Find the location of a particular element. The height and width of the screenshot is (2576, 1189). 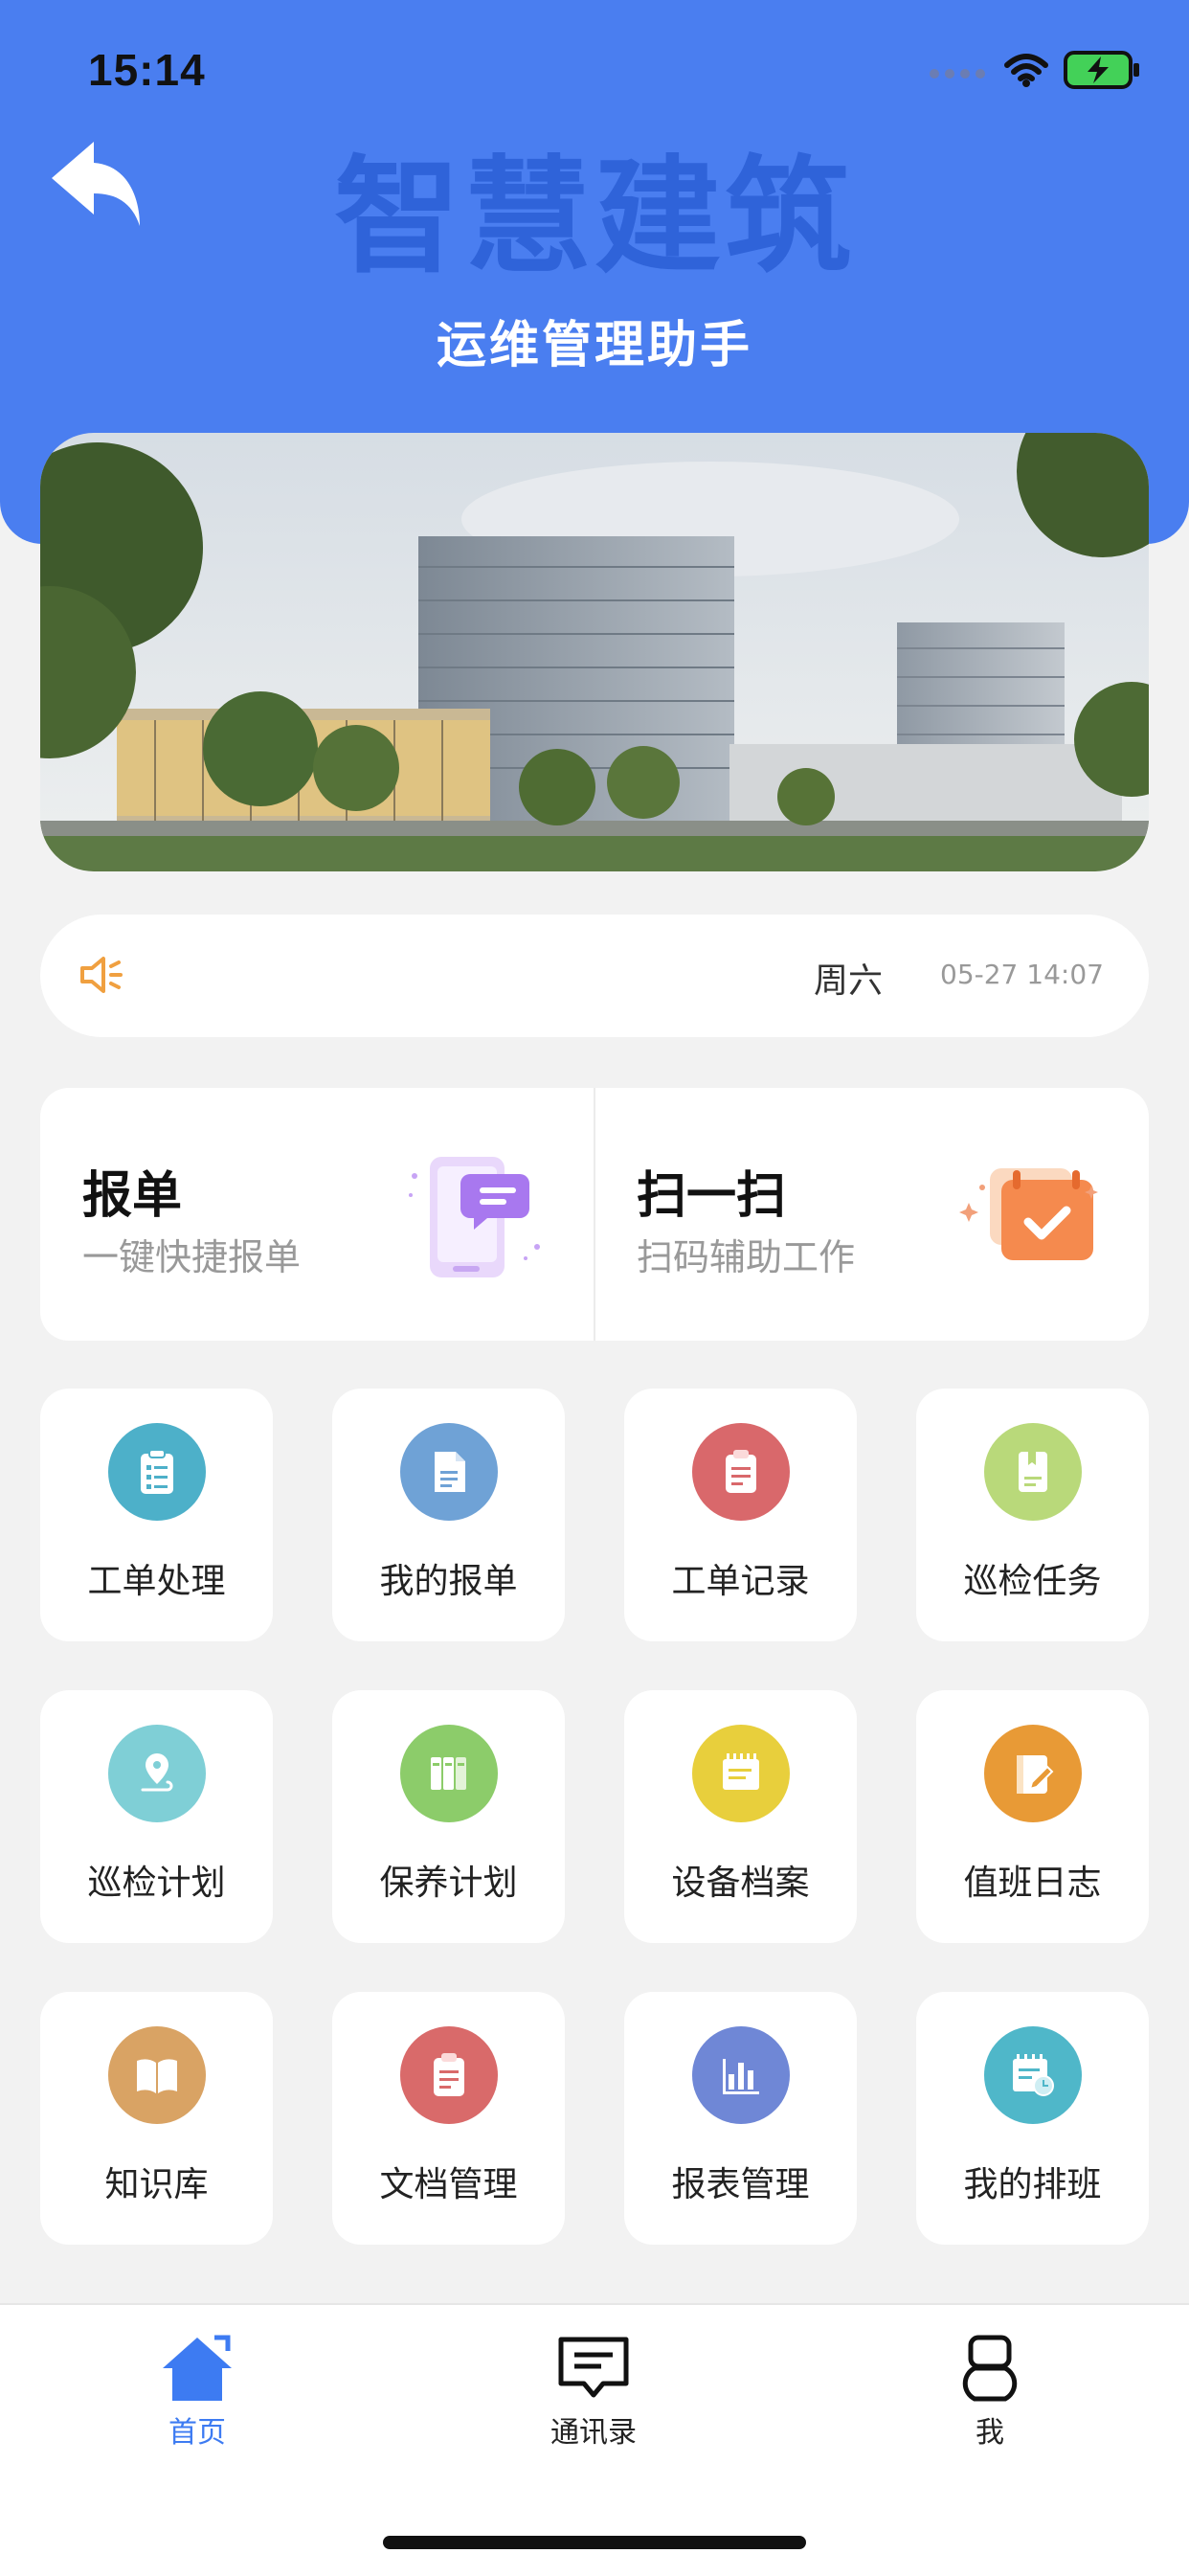

book-icon is located at coordinates (1033, 1472).